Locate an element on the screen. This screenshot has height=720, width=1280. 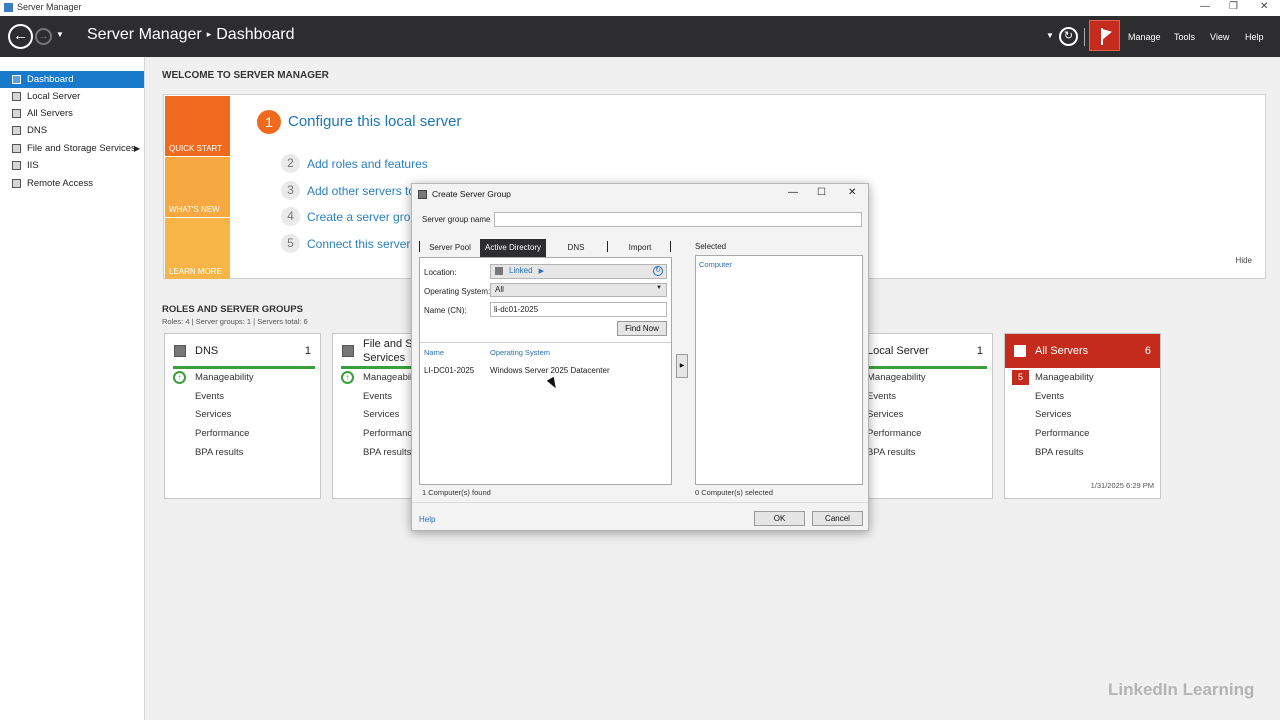
find-now-button: Find Now is located at coordinates (642, 328).